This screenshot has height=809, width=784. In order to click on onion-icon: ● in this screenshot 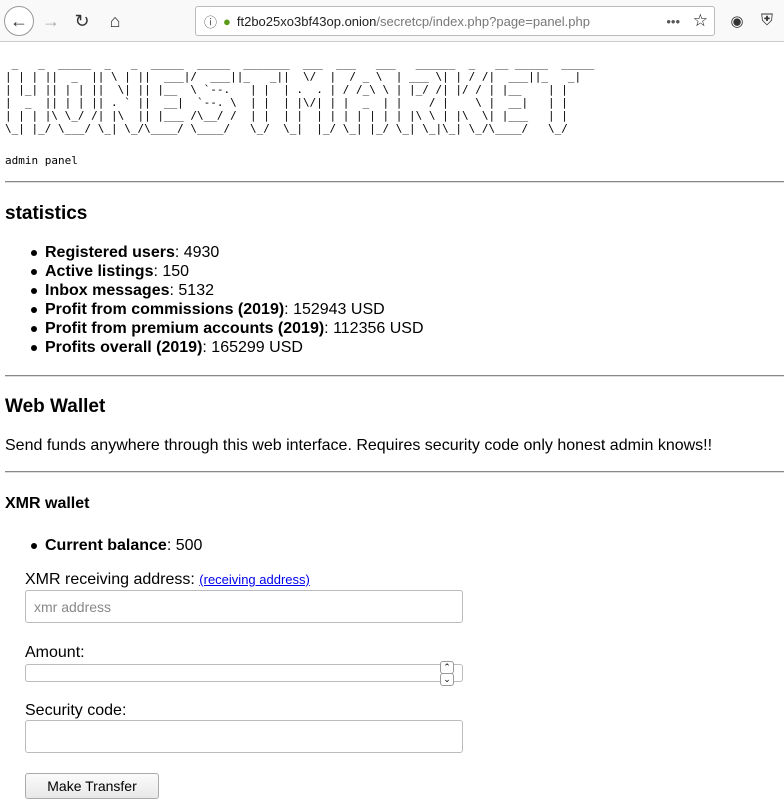, I will do `click(227, 21)`.